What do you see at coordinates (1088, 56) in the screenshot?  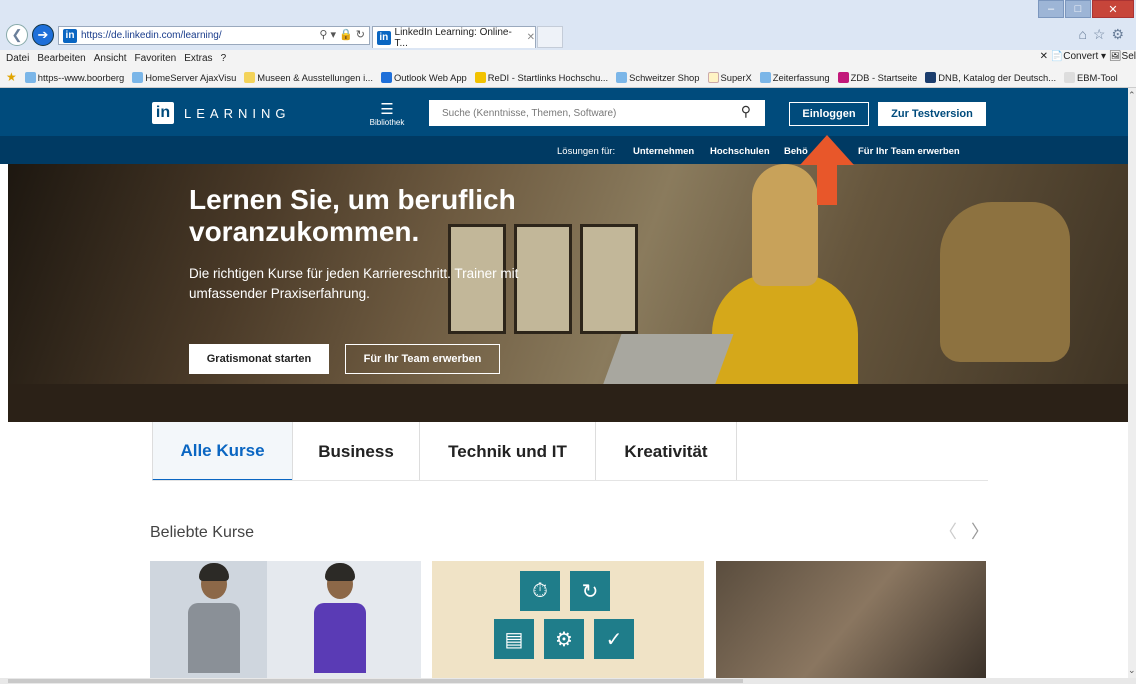 I see `convert-toolbar: ✕ 📄Convert ▾ 🖼Sel` at bounding box center [1088, 56].